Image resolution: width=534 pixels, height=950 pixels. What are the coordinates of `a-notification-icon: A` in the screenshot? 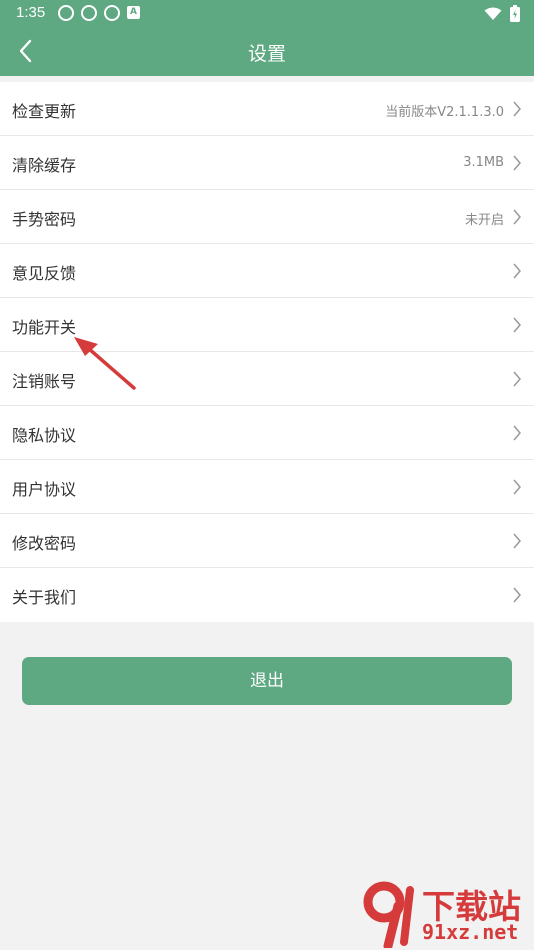 It's located at (133, 12).